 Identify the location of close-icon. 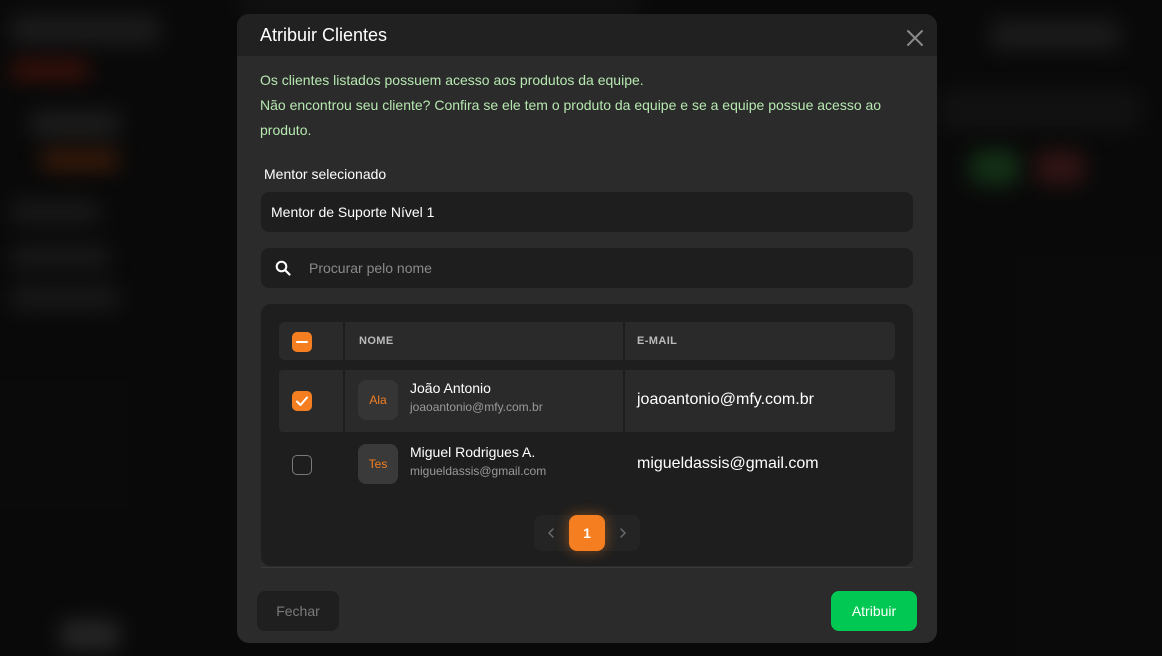
(915, 38).